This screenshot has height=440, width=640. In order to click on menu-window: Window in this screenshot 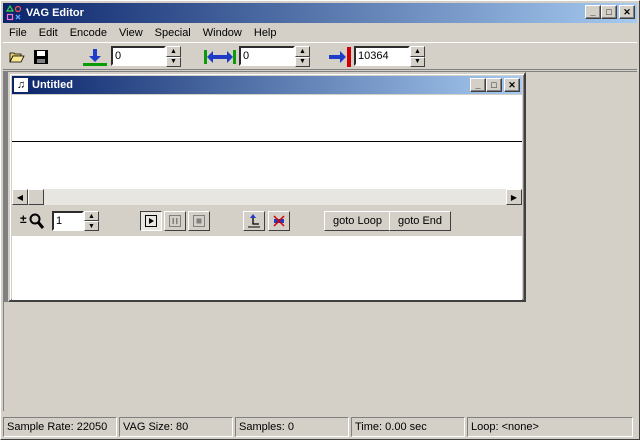, I will do `click(222, 33)`.